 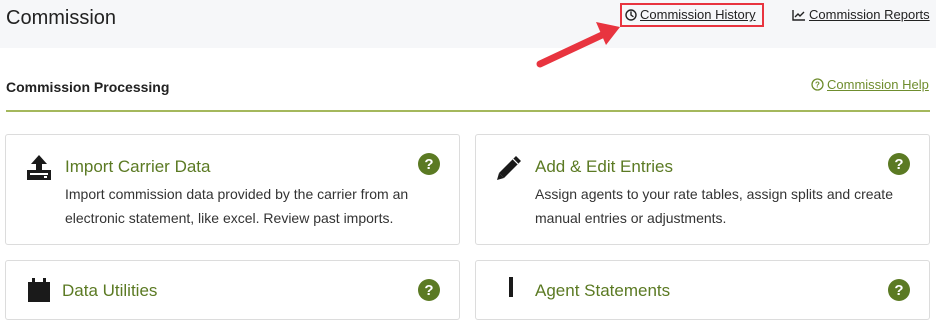 I want to click on commission-reports-label: Commission Reports, so click(x=869, y=14).